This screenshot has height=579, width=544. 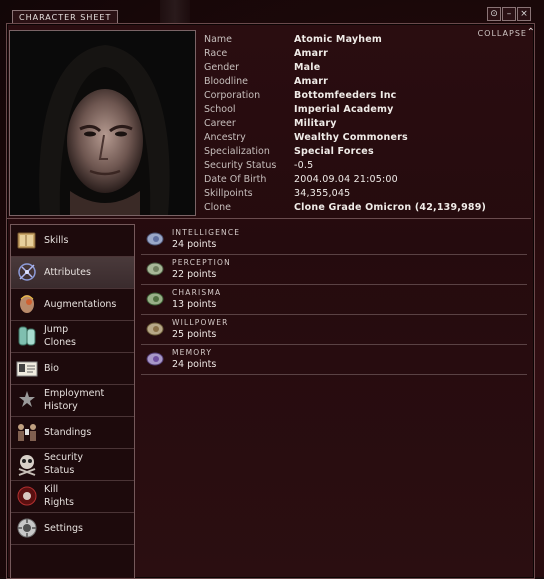 I want to click on charisma-implant-icon, so click(x=155, y=299).